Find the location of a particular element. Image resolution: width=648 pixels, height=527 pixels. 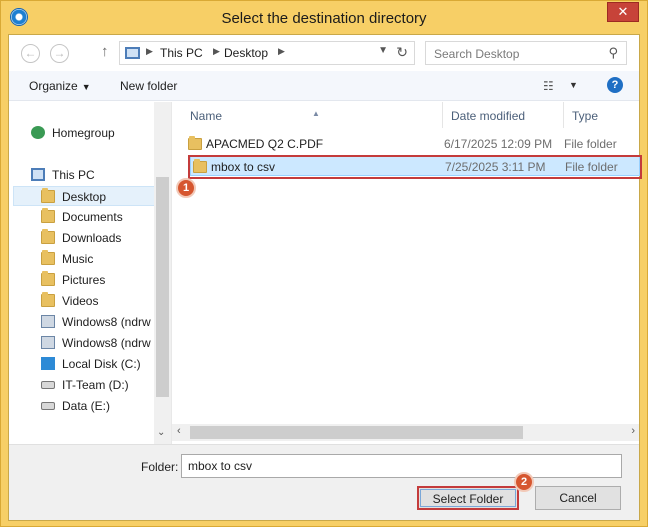

nav-label: Documents is located at coordinates (92, 217).